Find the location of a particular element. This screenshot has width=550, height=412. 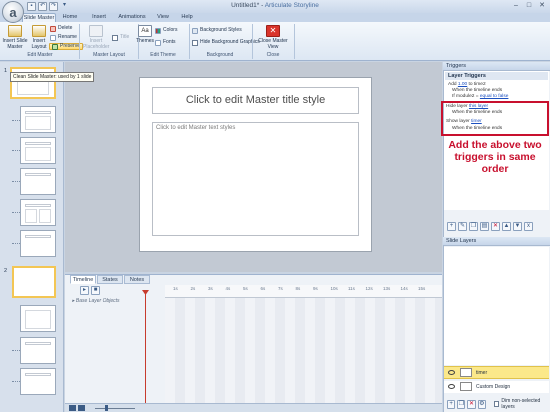

themes-label: Themes is located at coordinates (145, 41).